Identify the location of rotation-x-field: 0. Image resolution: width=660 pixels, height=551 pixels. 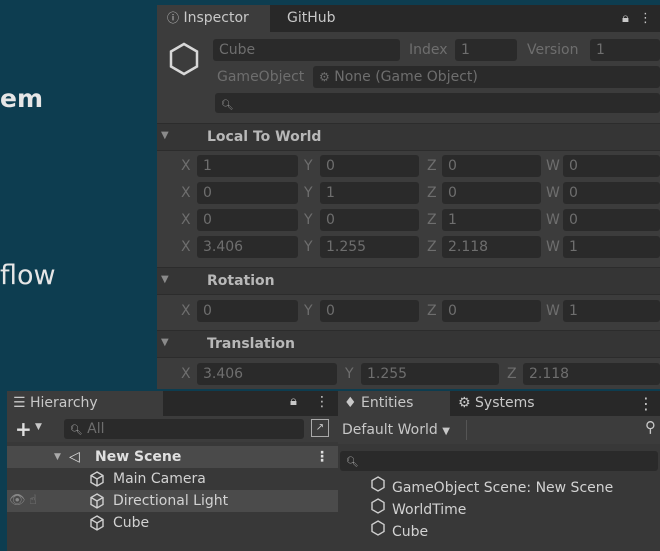
(247, 311).